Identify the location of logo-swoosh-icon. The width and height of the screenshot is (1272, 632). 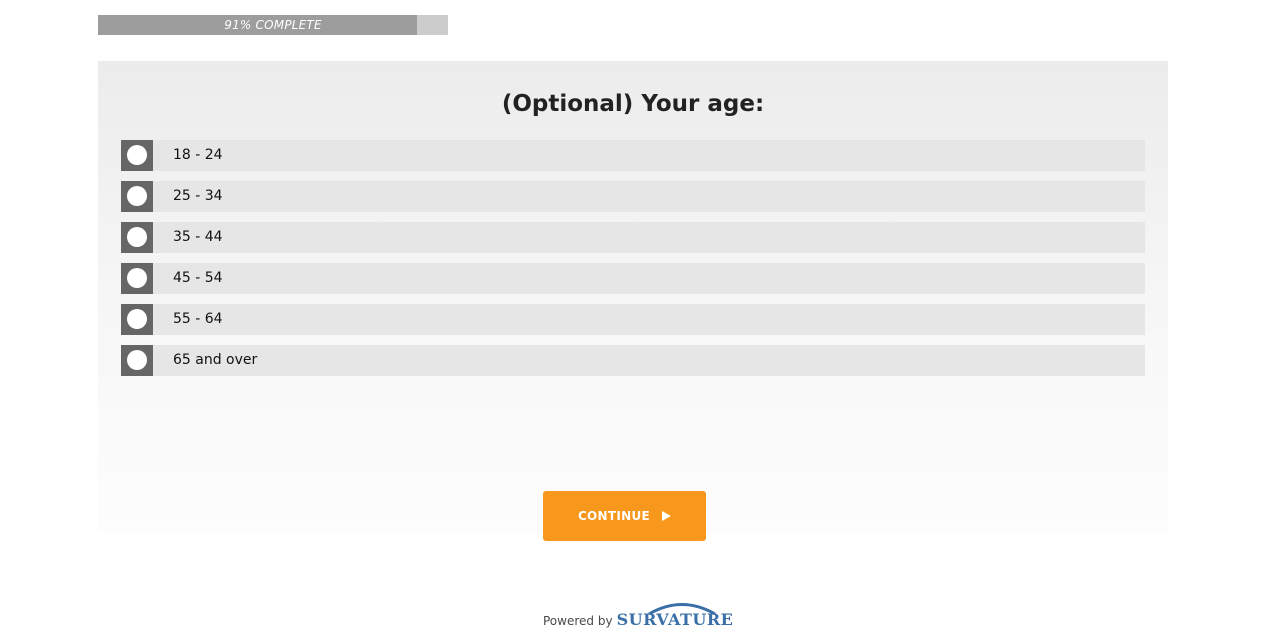
(681, 609).